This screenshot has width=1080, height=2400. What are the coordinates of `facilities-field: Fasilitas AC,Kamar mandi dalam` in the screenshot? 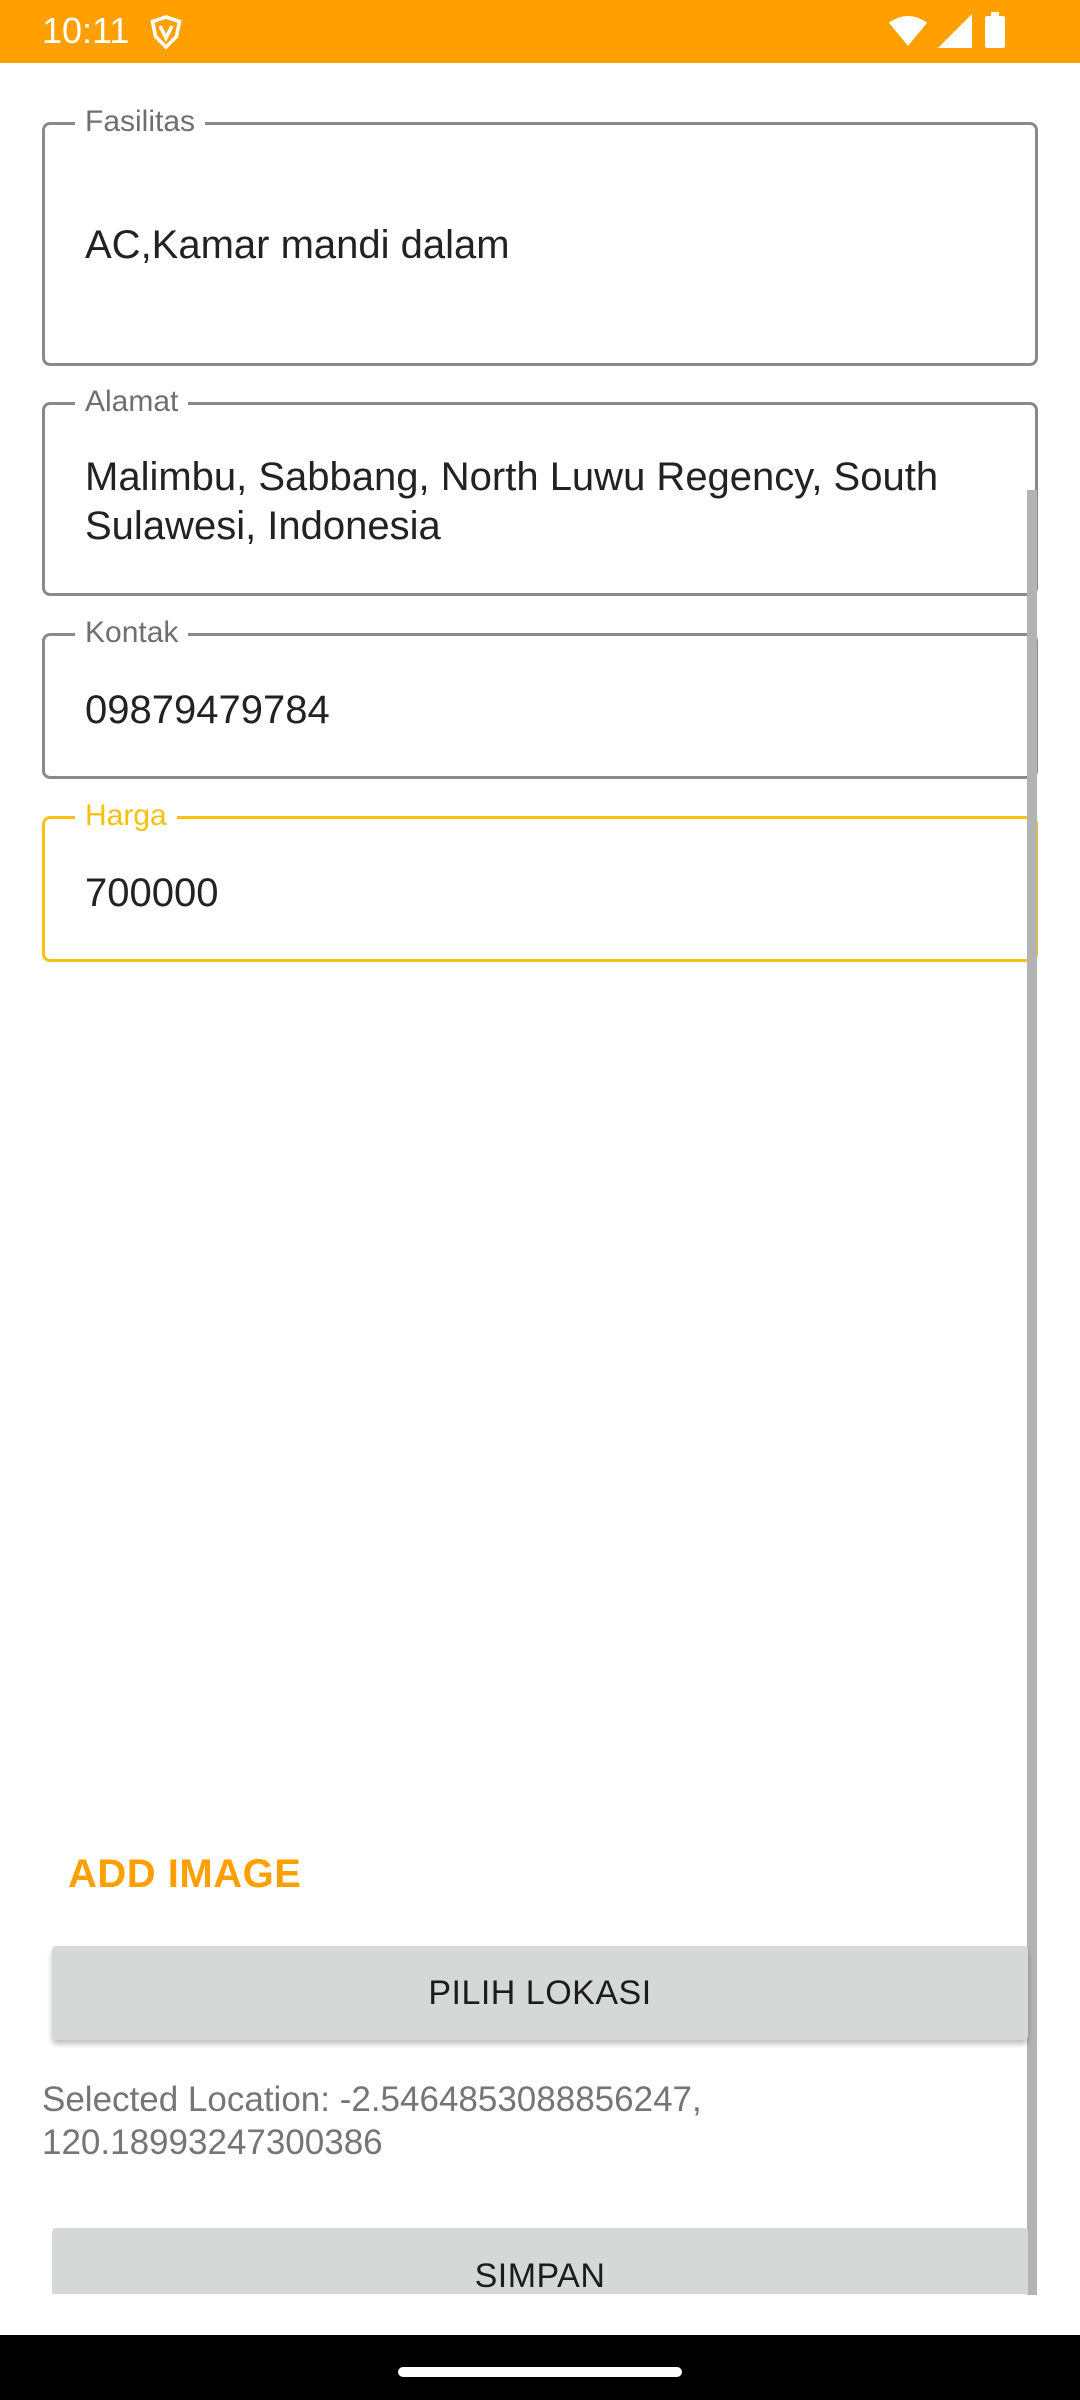 It's located at (540, 235).